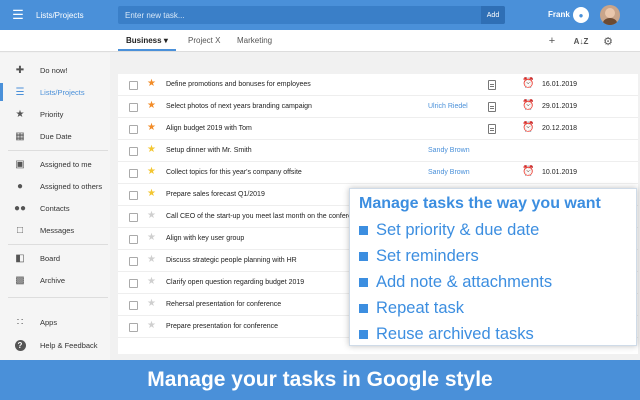 Image resolution: width=640 pixels, height=400 pixels. I want to click on sidebar-item-contacts: ●● Contacts, so click(55, 208).